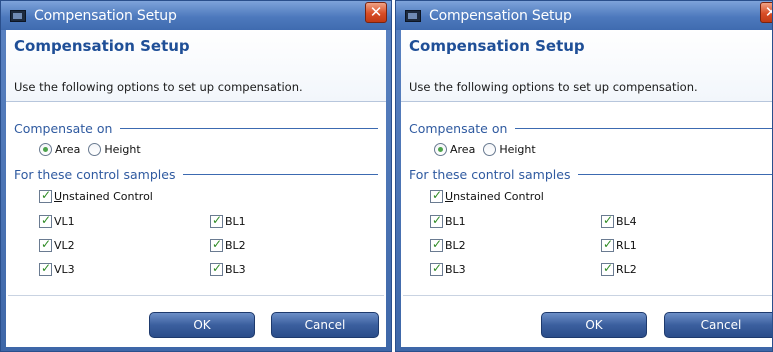 The image size is (773, 352). Describe the element at coordinates (64, 245) in the screenshot. I see `checkbox-label: VL2` at that location.